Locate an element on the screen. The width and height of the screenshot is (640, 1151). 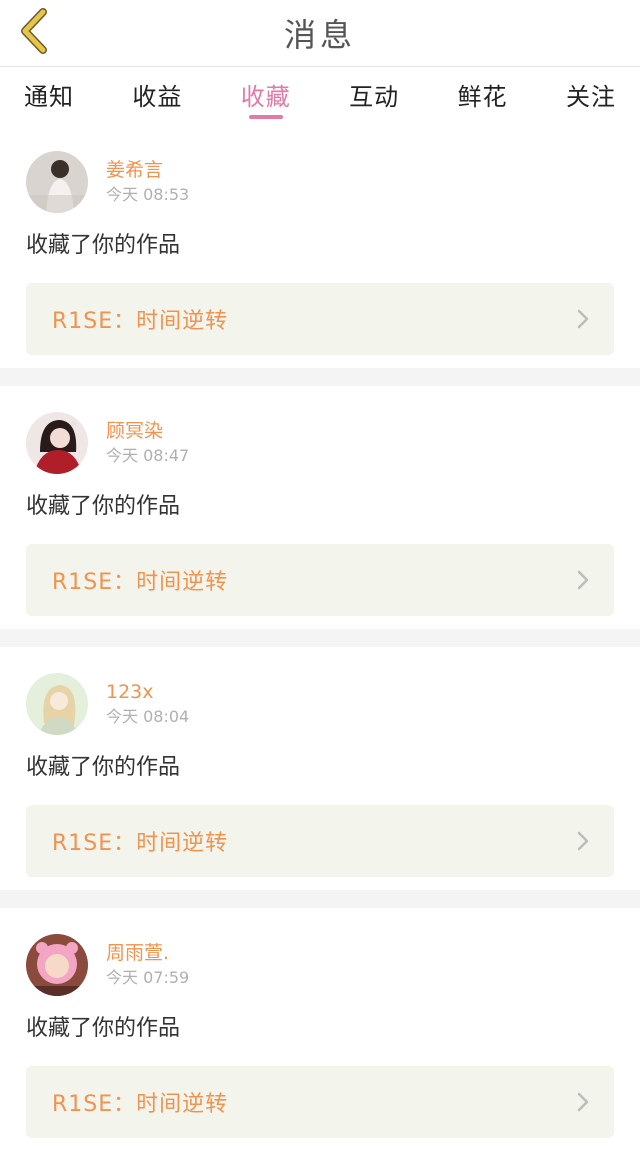
page-title: 消息 is located at coordinates (319, 35).